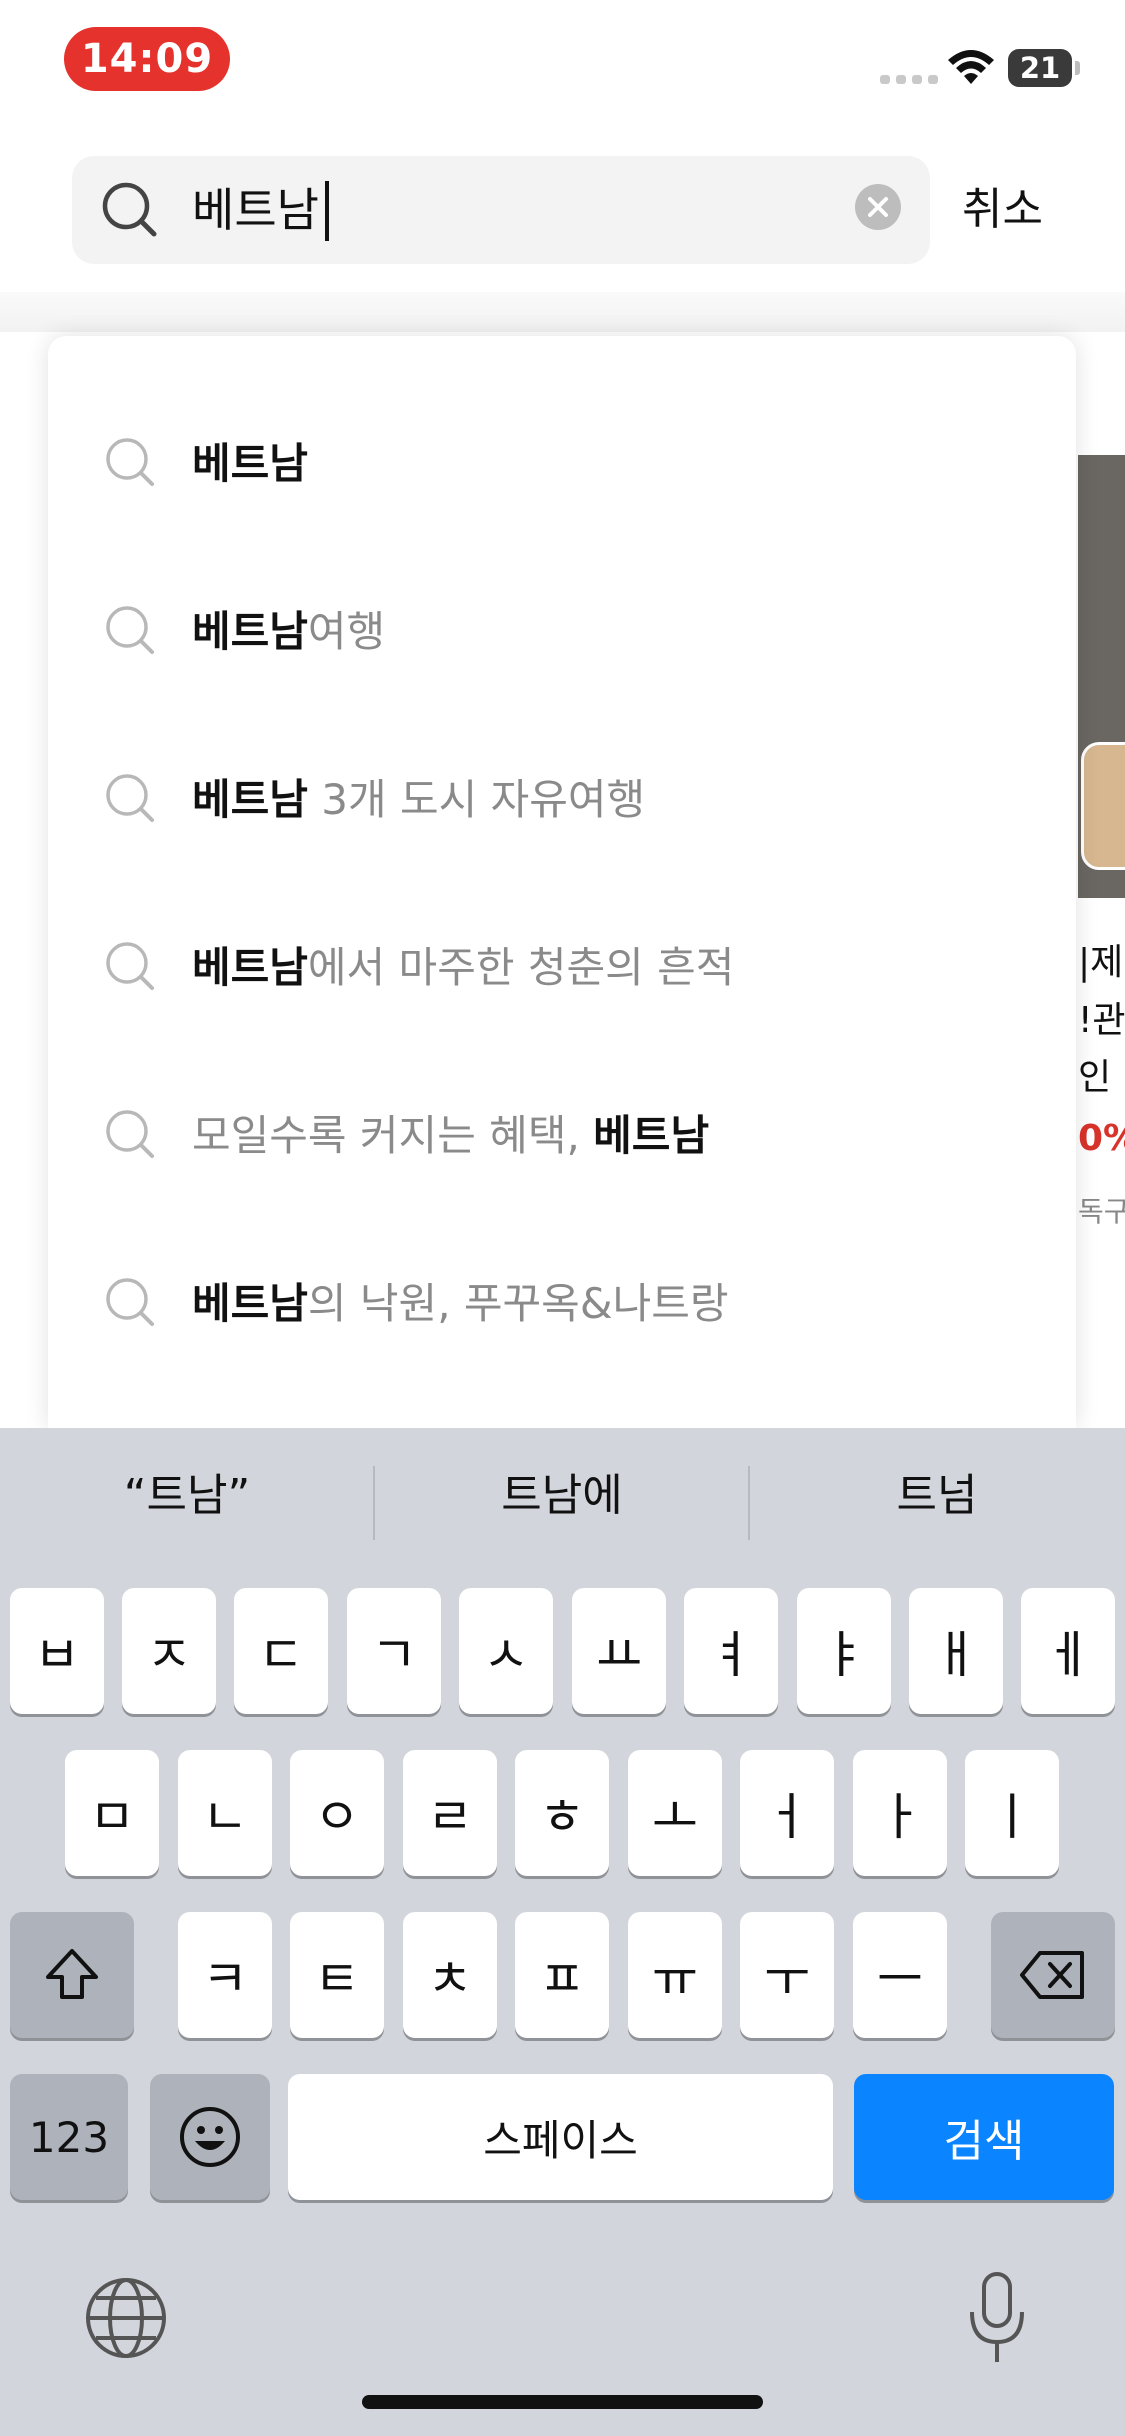  What do you see at coordinates (289, 631) in the screenshot?
I see `suggestion-text: 베트남여행` at bounding box center [289, 631].